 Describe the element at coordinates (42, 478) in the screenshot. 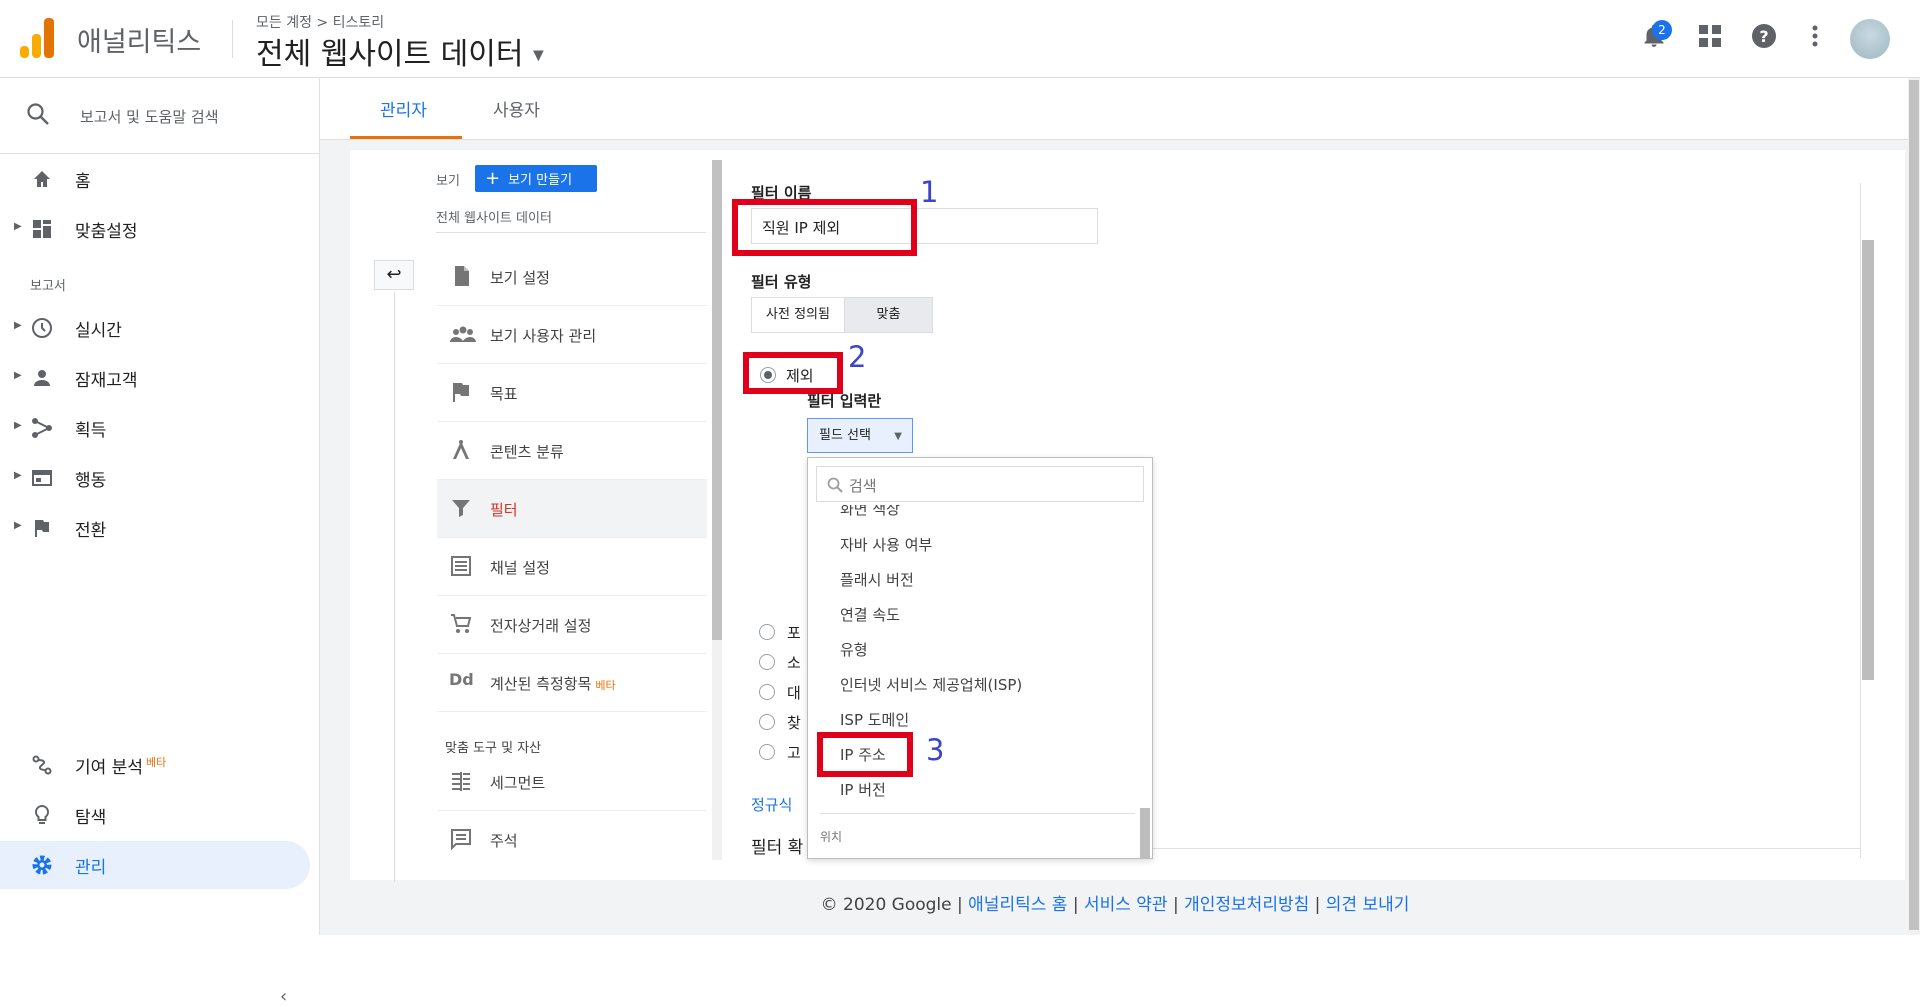

I see `behavior-icon` at that location.